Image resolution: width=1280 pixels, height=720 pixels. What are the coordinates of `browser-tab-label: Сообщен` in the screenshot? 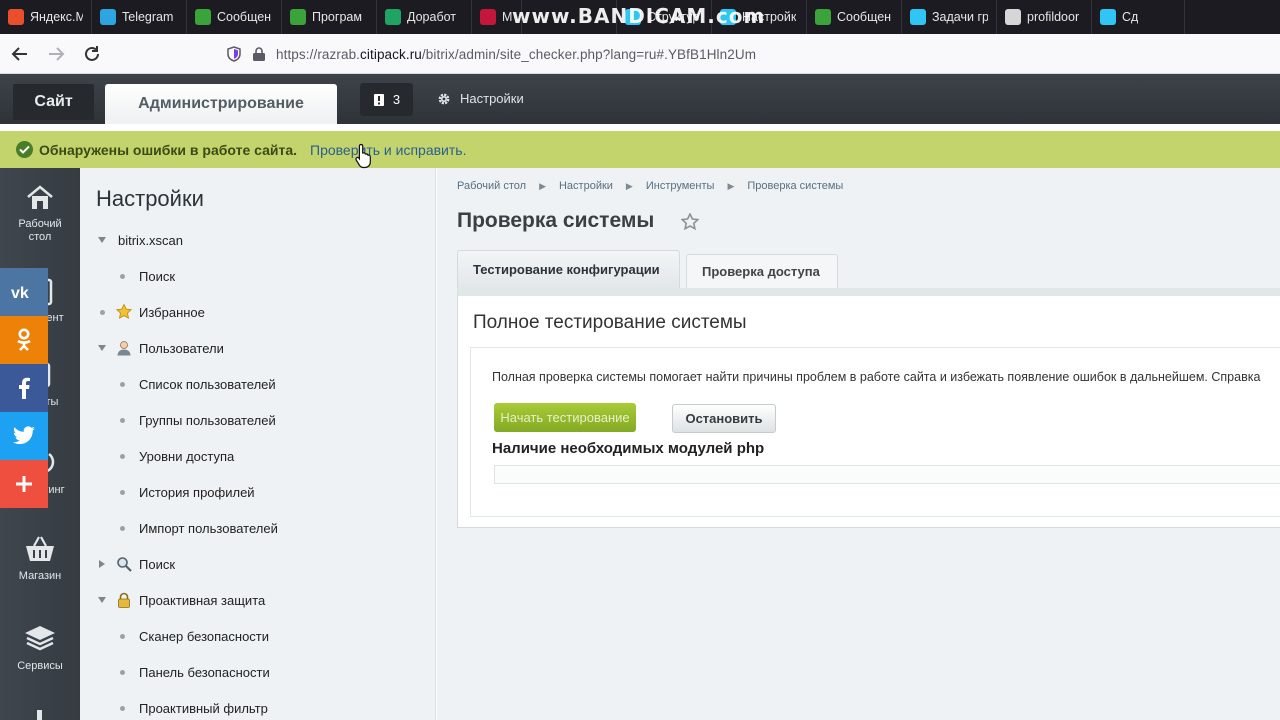 It's located at (864, 17).